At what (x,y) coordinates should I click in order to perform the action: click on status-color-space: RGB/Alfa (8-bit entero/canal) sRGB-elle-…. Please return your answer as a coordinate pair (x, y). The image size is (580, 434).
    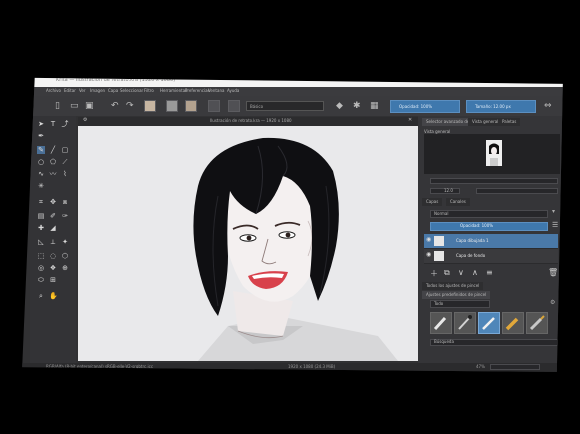
    Looking at the image, I should click on (100, 366).